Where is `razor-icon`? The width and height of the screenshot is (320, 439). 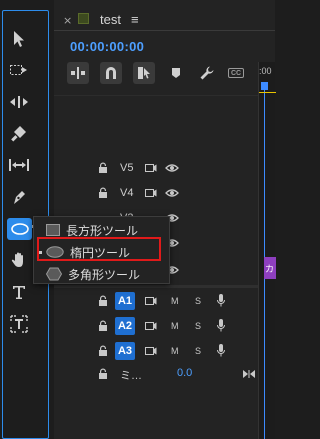 razor-icon is located at coordinates (18, 134).